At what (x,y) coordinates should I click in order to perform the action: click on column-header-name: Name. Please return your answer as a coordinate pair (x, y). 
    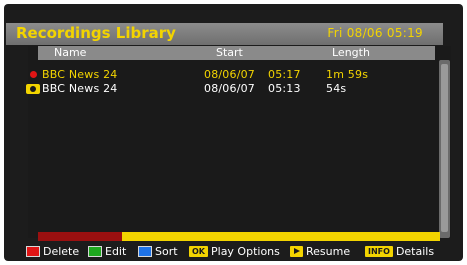
    Looking at the image, I should click on (70, 53).